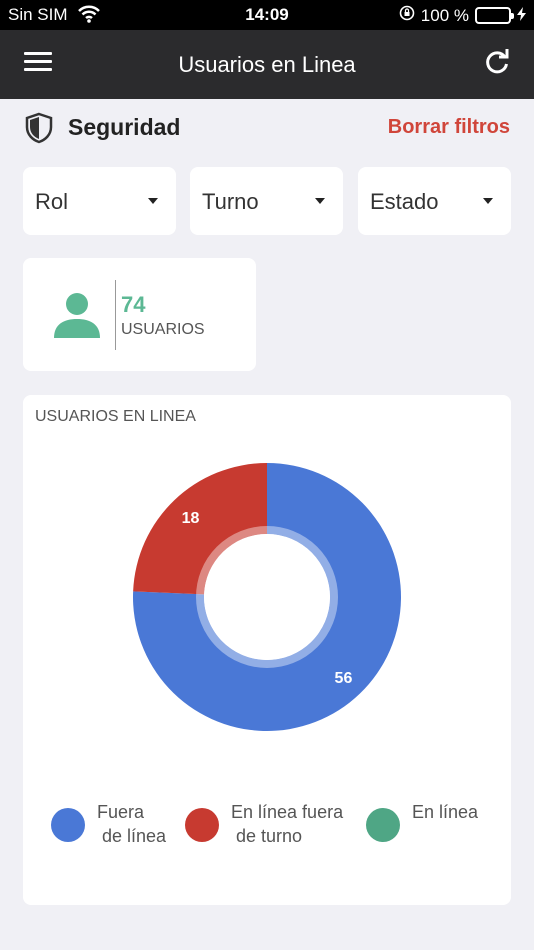 This screenshot has width=534, height=950. What do you see at coordinates (39, 130) in the screenshot?
I see `shield-icon` at bounding box center [39, 130].